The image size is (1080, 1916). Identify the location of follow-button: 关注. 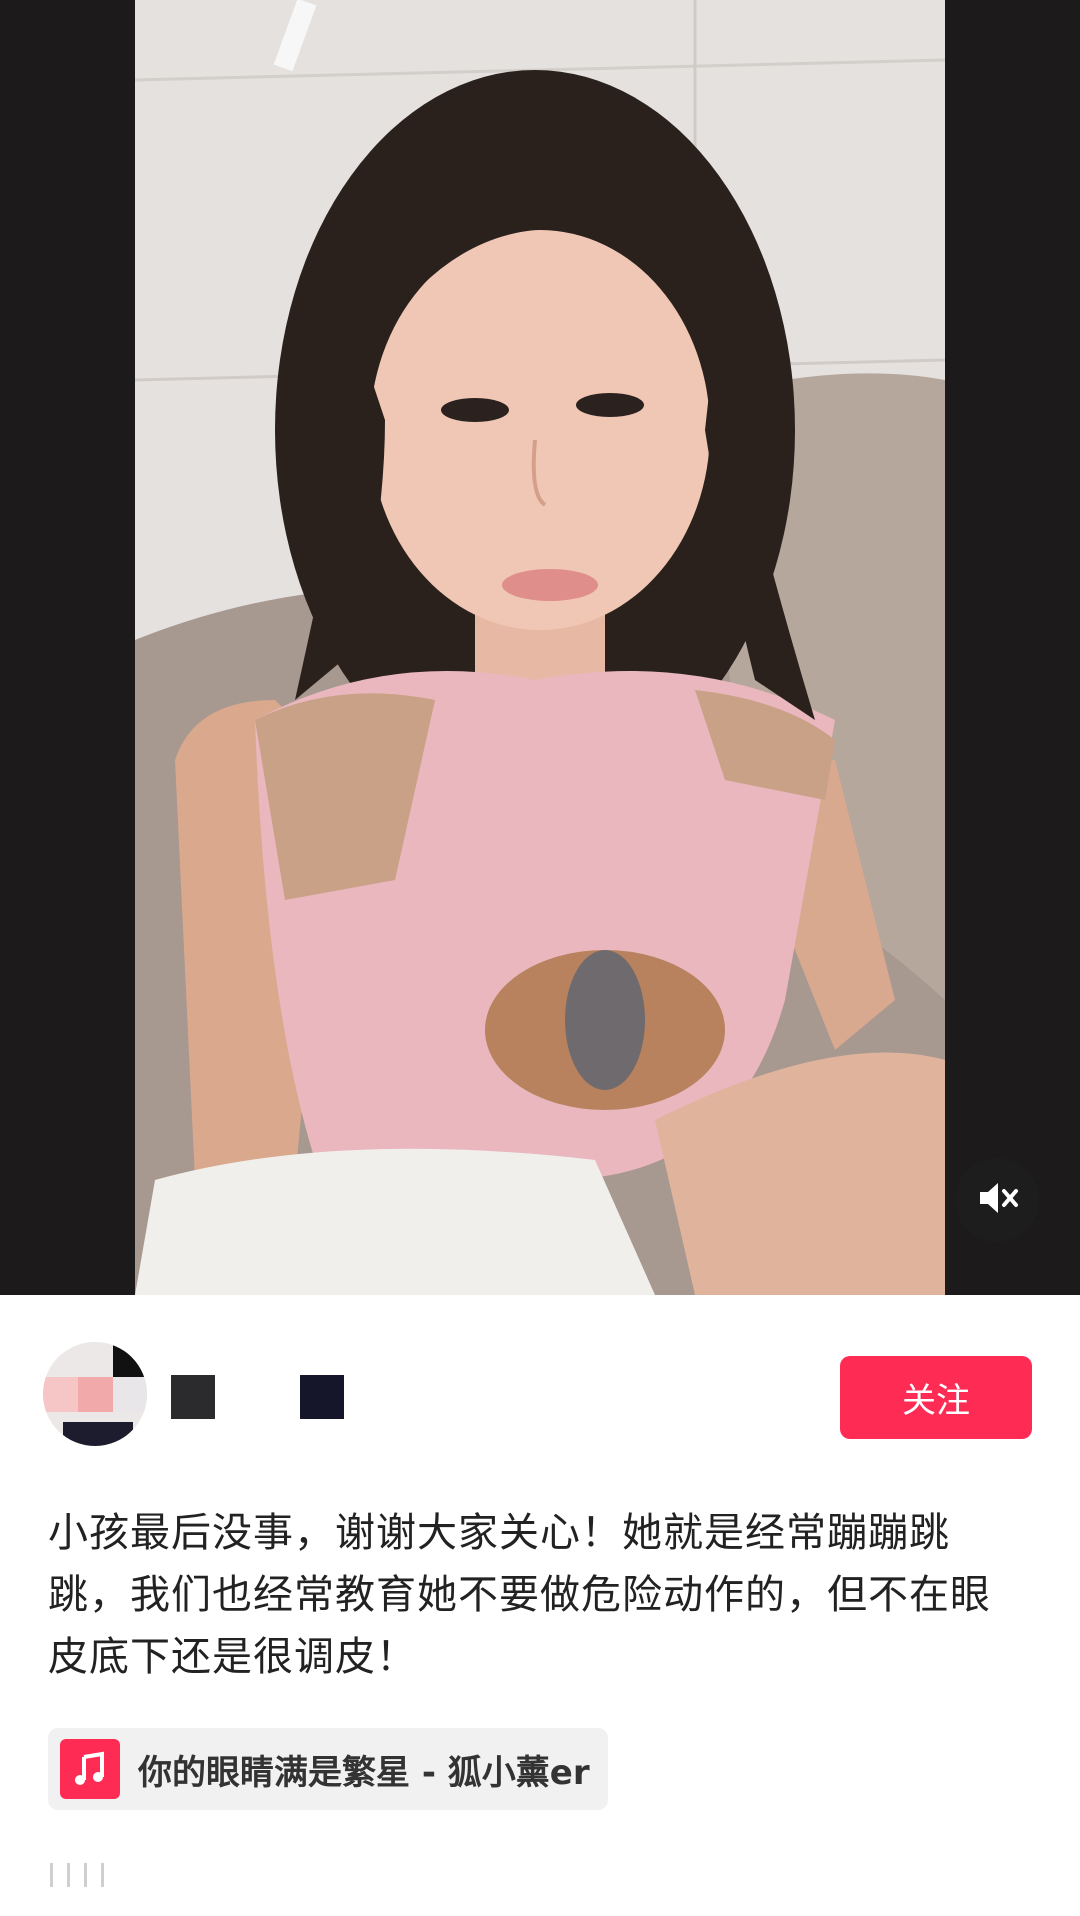
(936, 1397).